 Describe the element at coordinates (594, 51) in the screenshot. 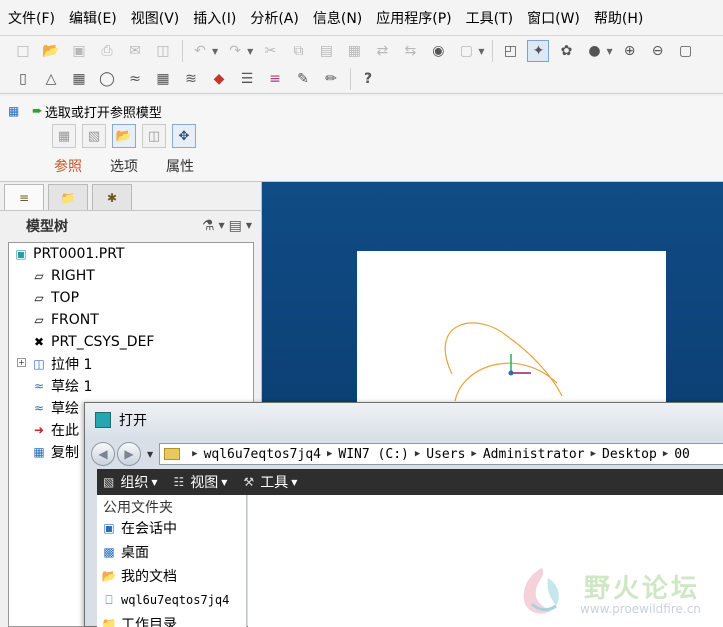

I see `shade-icon: ●` at that location.